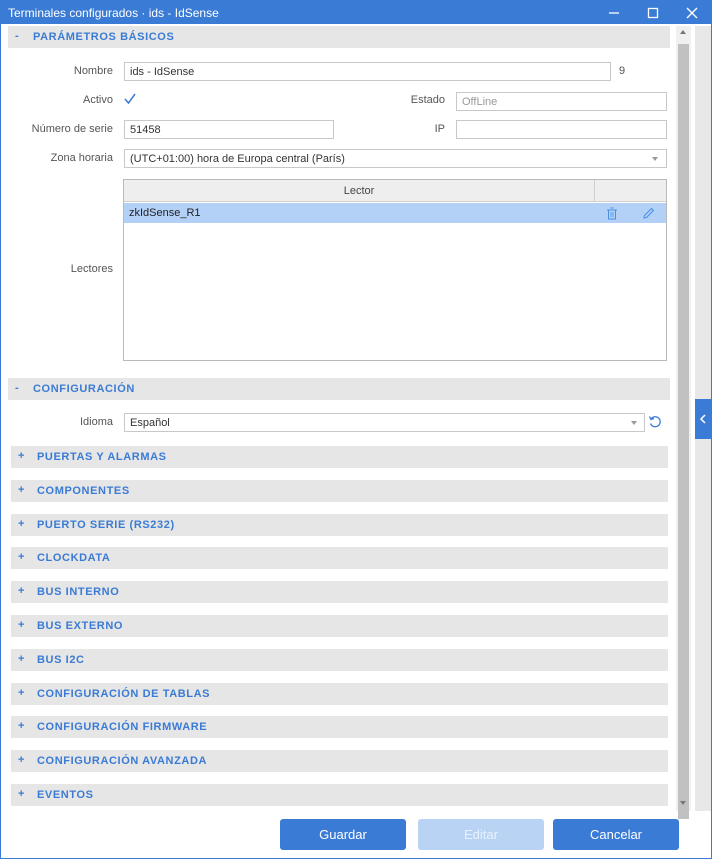 The height and width of the screenshot is (859, 712). What do you see at coordinates (122, 727) in the screenshot?
I see `section-title: CONFIGURACIÓN FIRMWARE` at bounding box center [122, 727].